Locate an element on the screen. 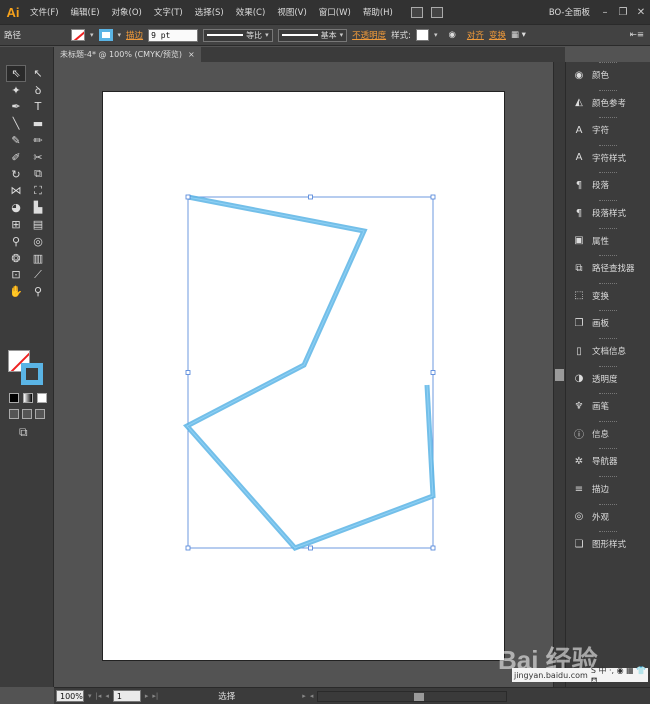 The height and width of the screenshot is (704, 650). menu-item: 对象(O) is located at coordinates (127, 12).